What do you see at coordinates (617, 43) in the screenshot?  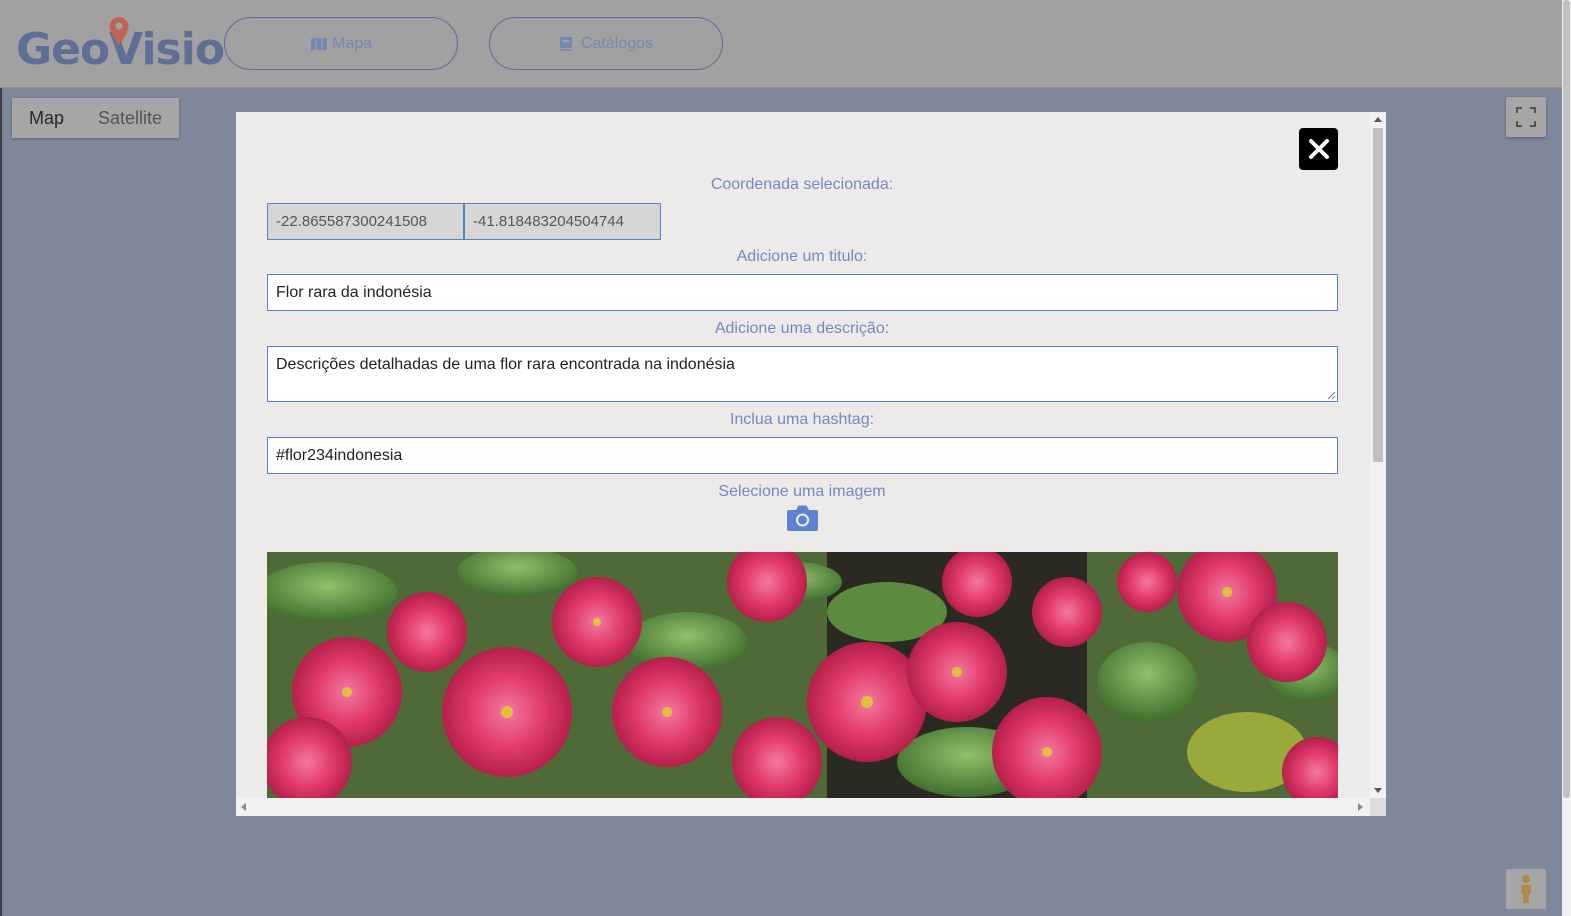 I see `nav-catalogos-label: Catálogos` at bounding box center [617, 43].